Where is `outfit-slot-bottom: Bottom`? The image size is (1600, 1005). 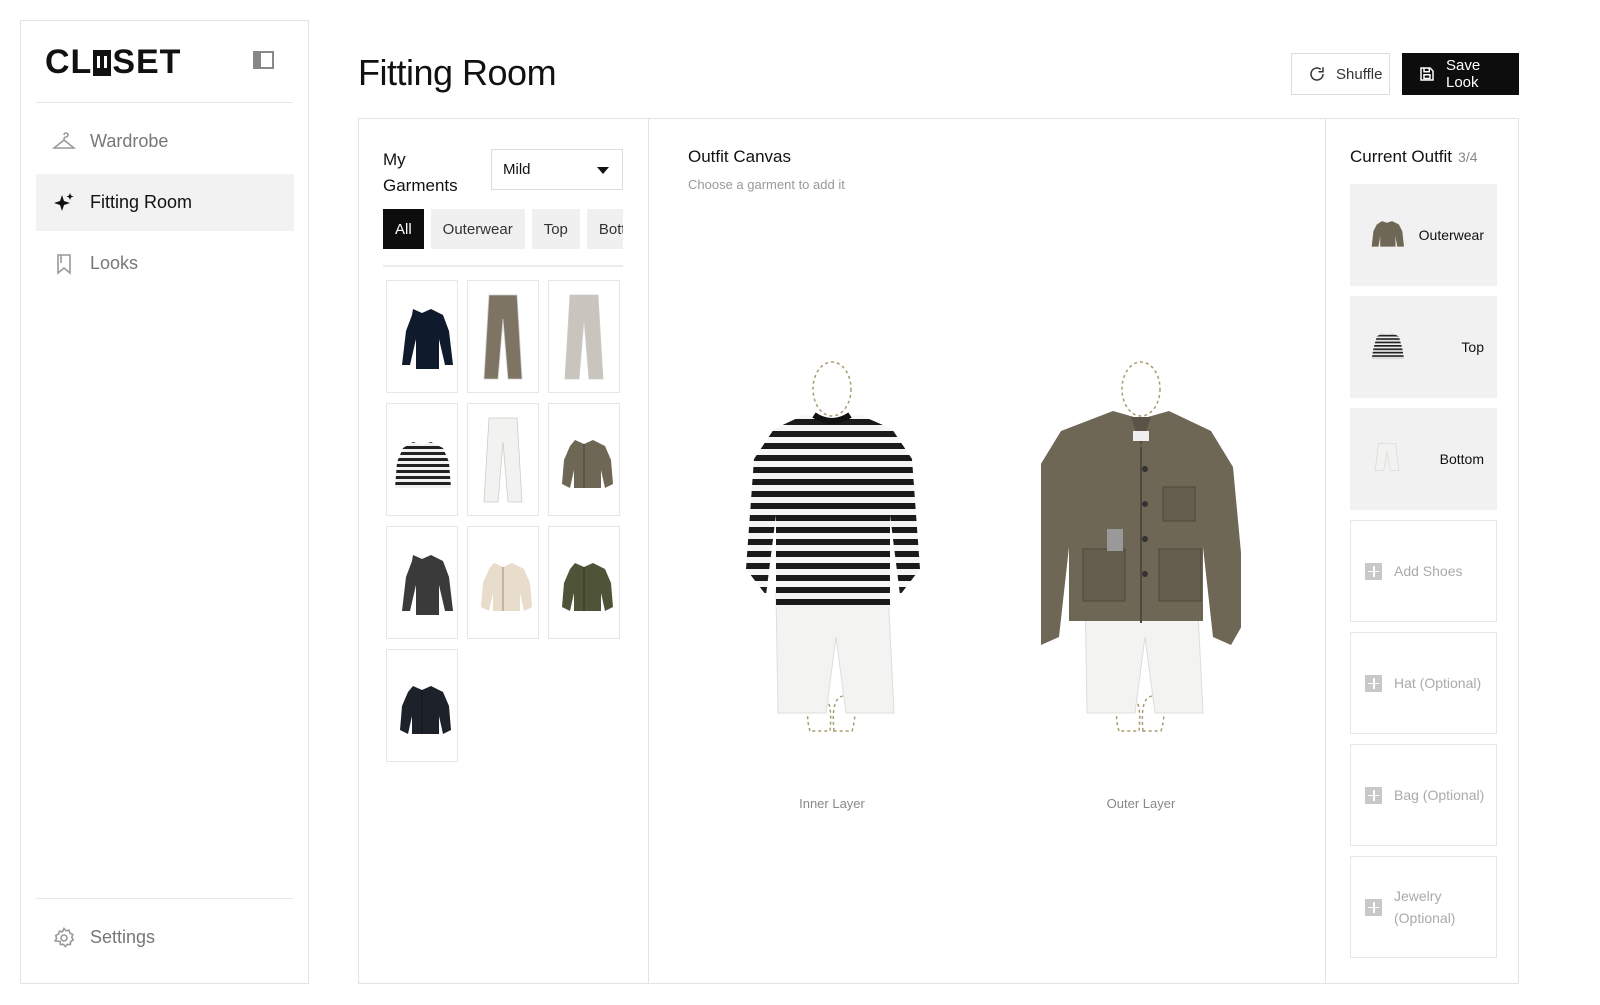 outfit-slot-bottom: Bottom is located at coordinates (1423, 459).